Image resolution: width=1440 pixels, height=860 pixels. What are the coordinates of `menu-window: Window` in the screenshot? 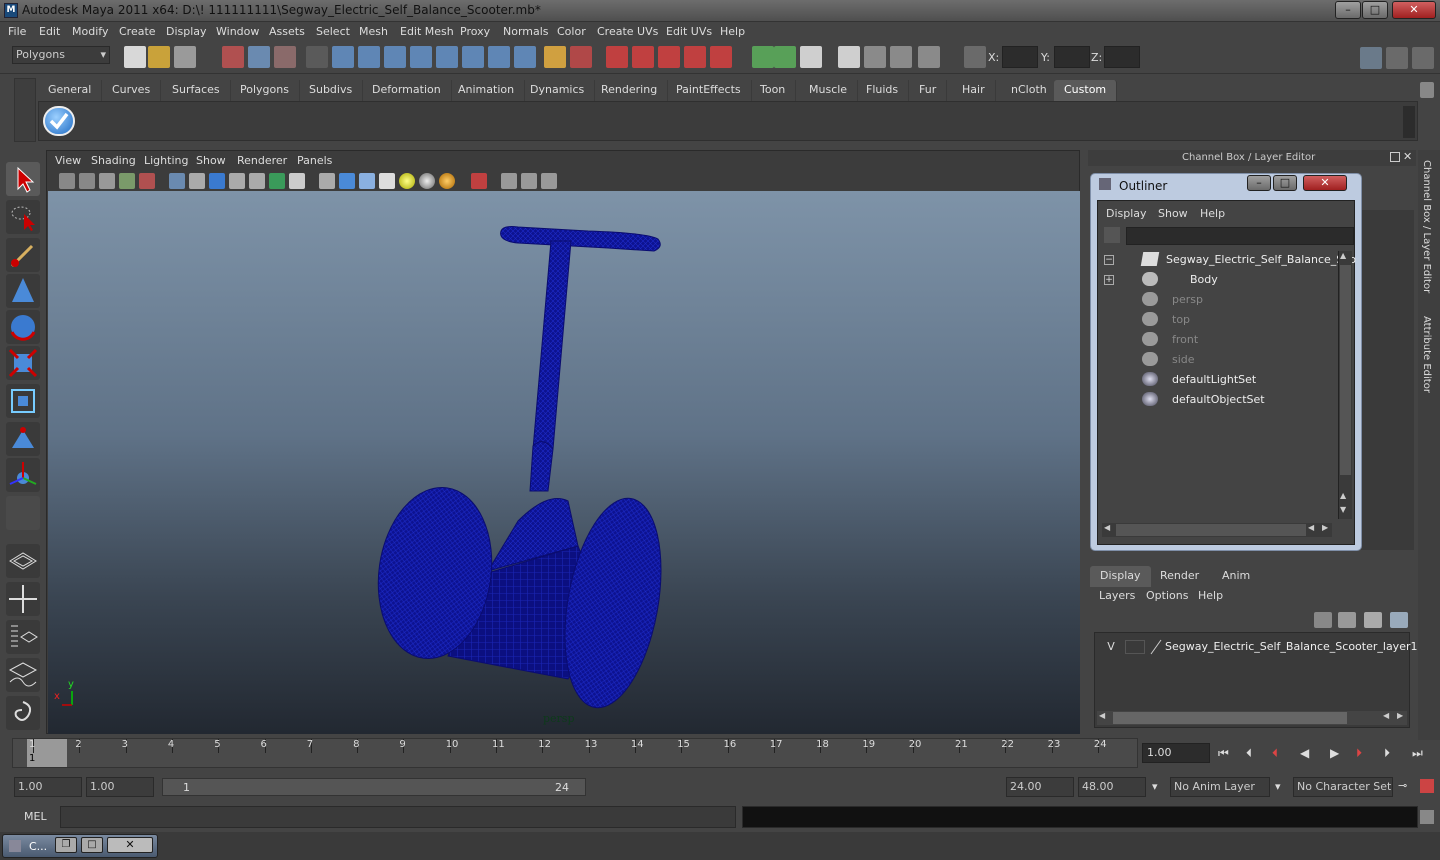 It's located at (237, 31).